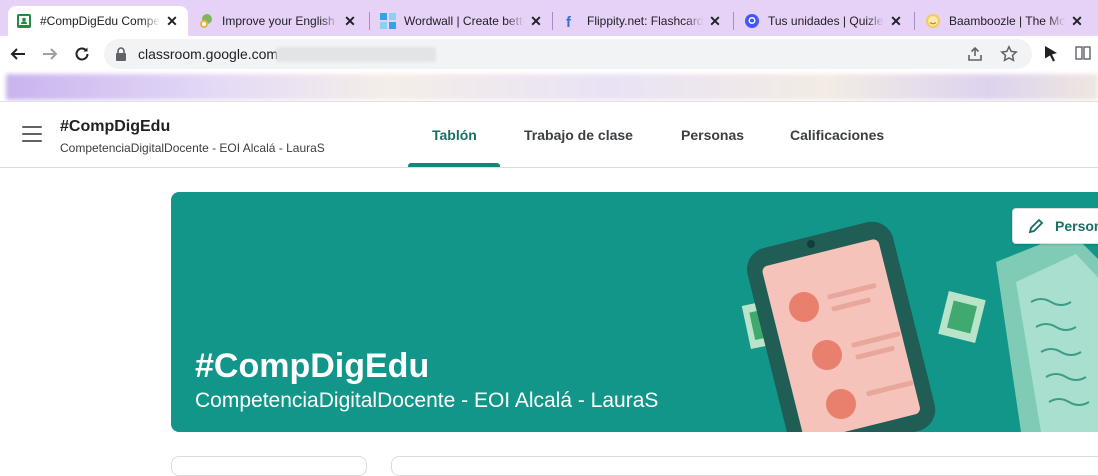  What do you see at coordinates (975, 54) in the screenshot?
I see `share-icon` at bounding box center [975, 54].